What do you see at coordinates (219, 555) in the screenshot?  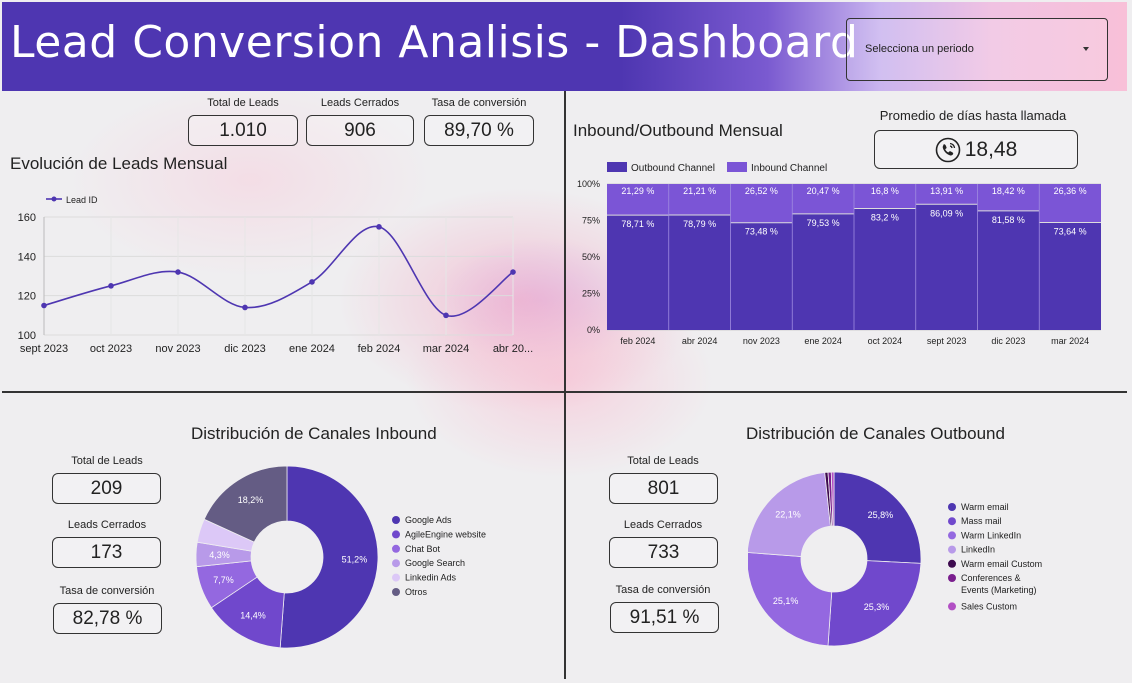 I see `slice-label: 4,3%` at bounding box center [219, 555].